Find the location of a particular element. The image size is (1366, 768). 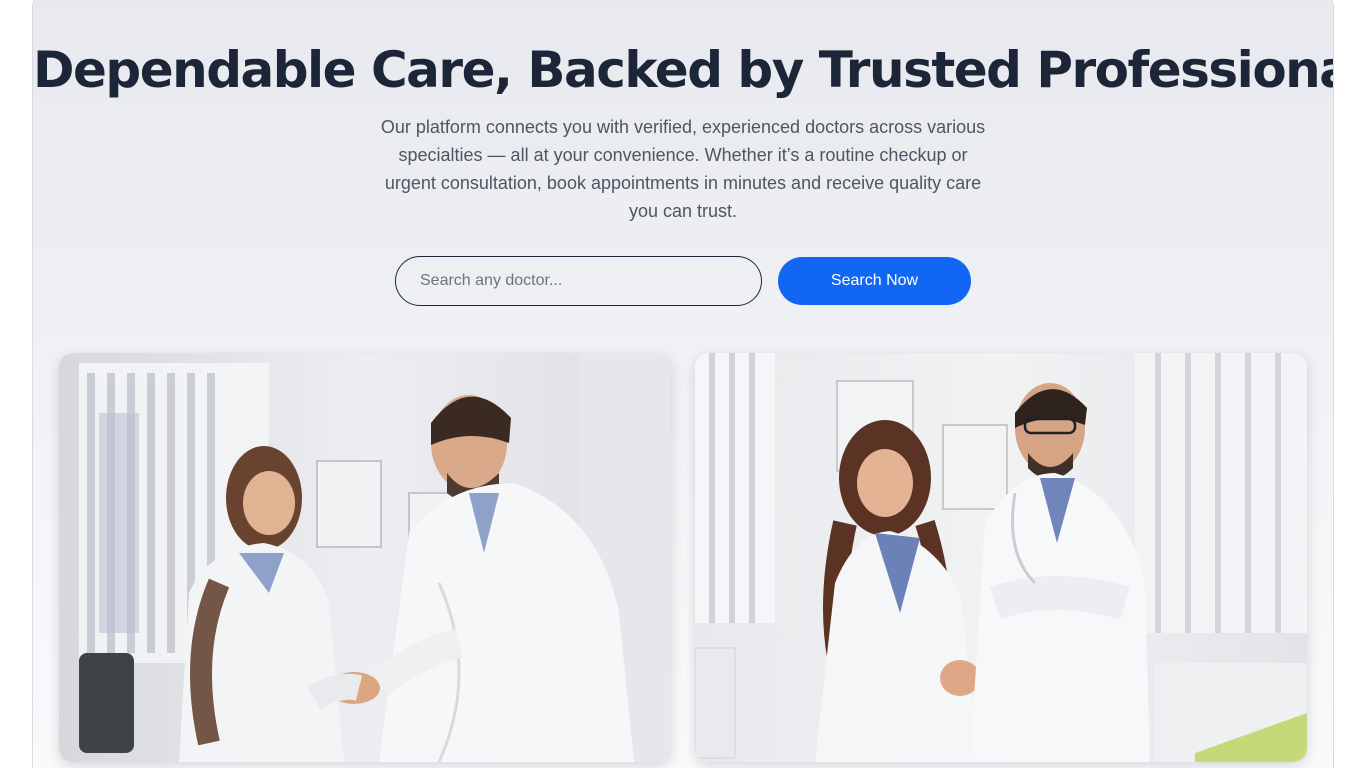

search-now-button: Search Now is located at coordinates (874, 281).